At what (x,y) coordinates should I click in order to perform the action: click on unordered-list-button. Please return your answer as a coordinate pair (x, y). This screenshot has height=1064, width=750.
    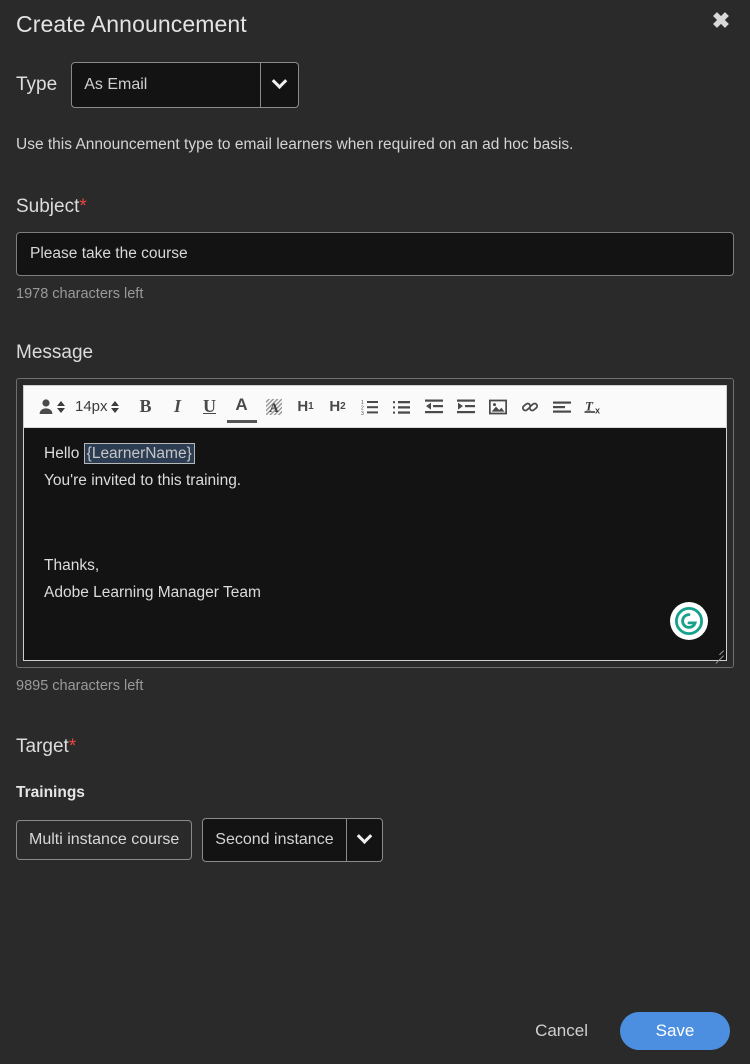
    Looking at the image, I should click on (402, 407).